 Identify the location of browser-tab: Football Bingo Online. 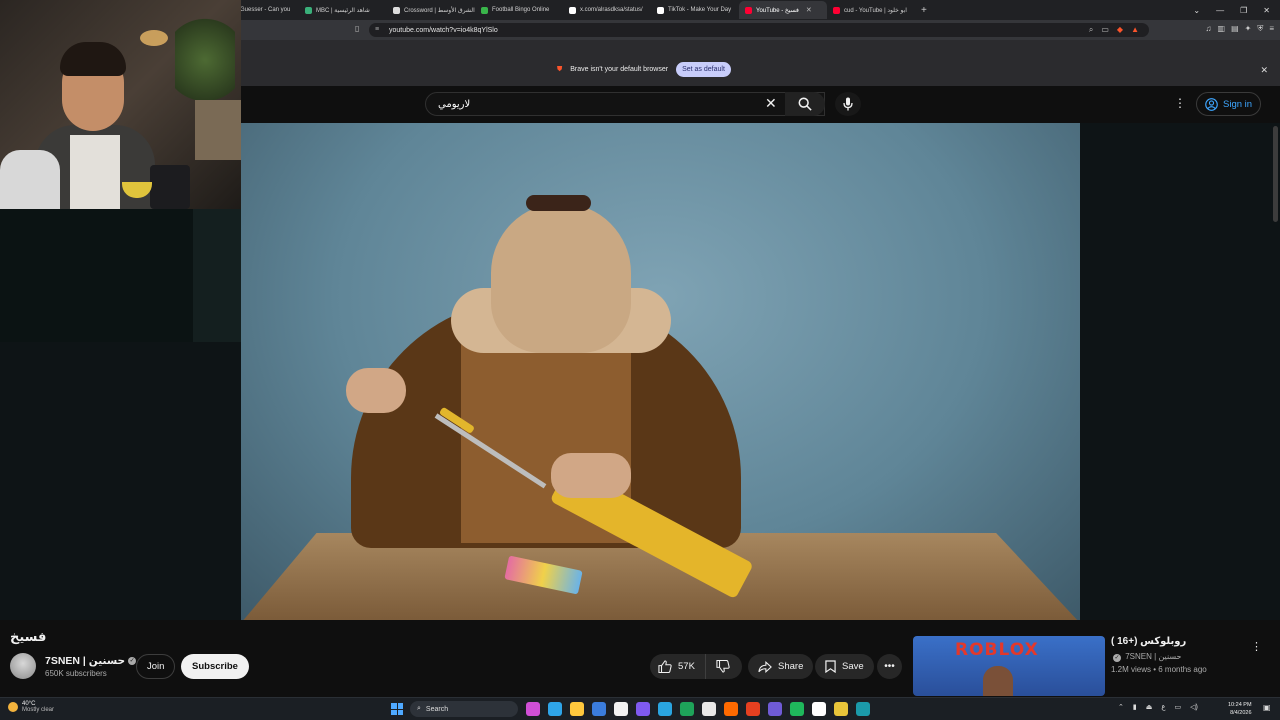
(519, 10).